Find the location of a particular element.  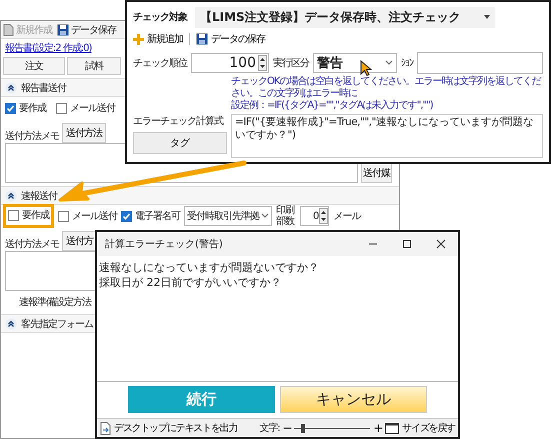

font-size-label: 文字: is located at coordinates (270, 428).